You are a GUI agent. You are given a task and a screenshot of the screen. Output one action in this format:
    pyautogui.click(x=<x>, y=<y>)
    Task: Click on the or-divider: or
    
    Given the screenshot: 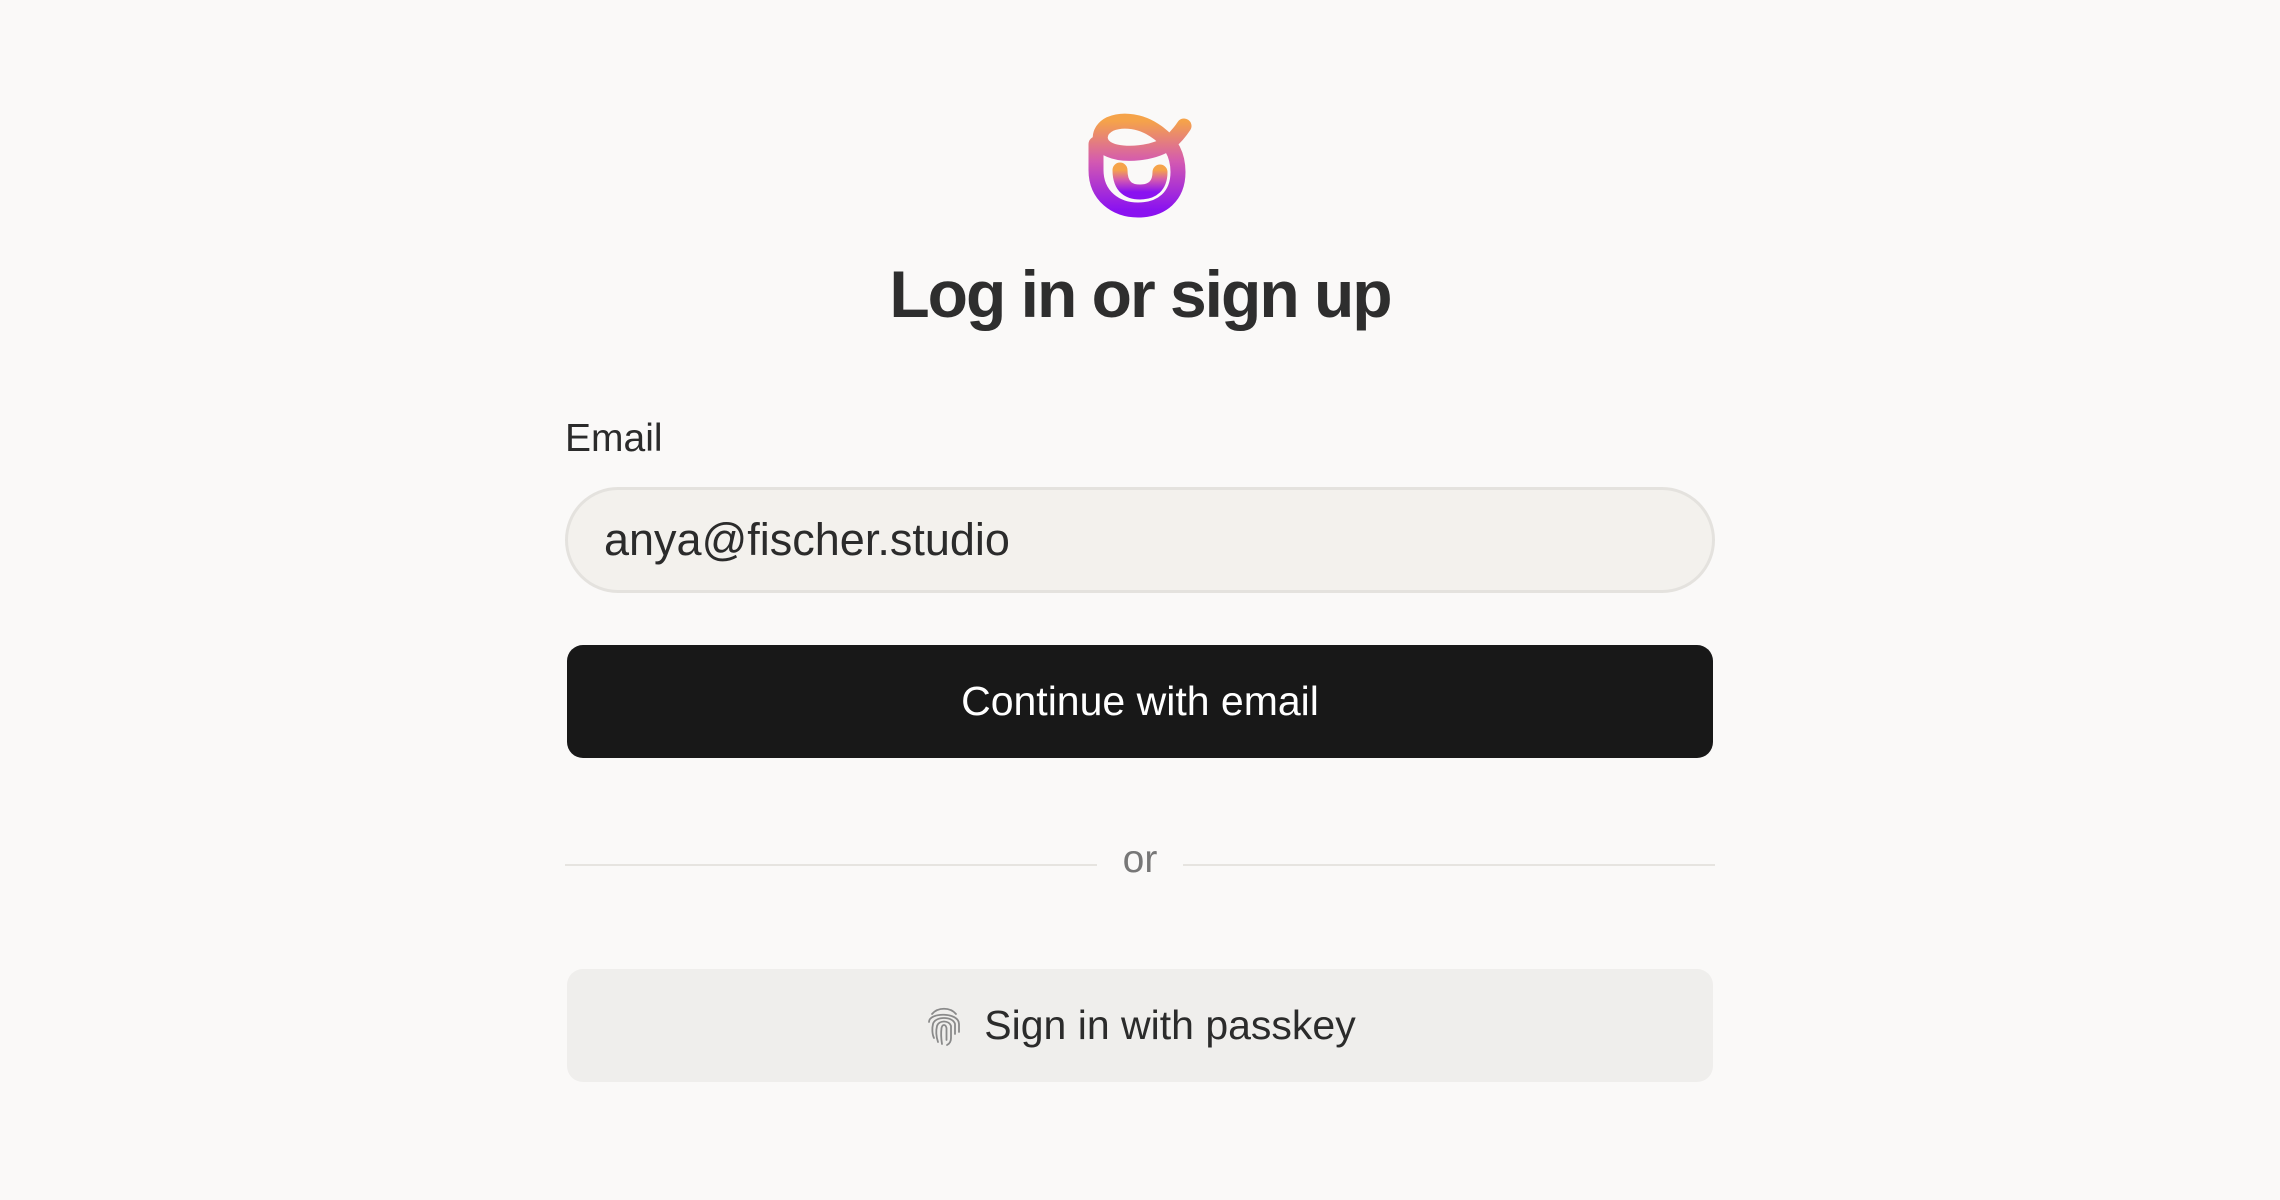 What is the action you would take?
    pyautogui.click(x=1140, y=865)
    